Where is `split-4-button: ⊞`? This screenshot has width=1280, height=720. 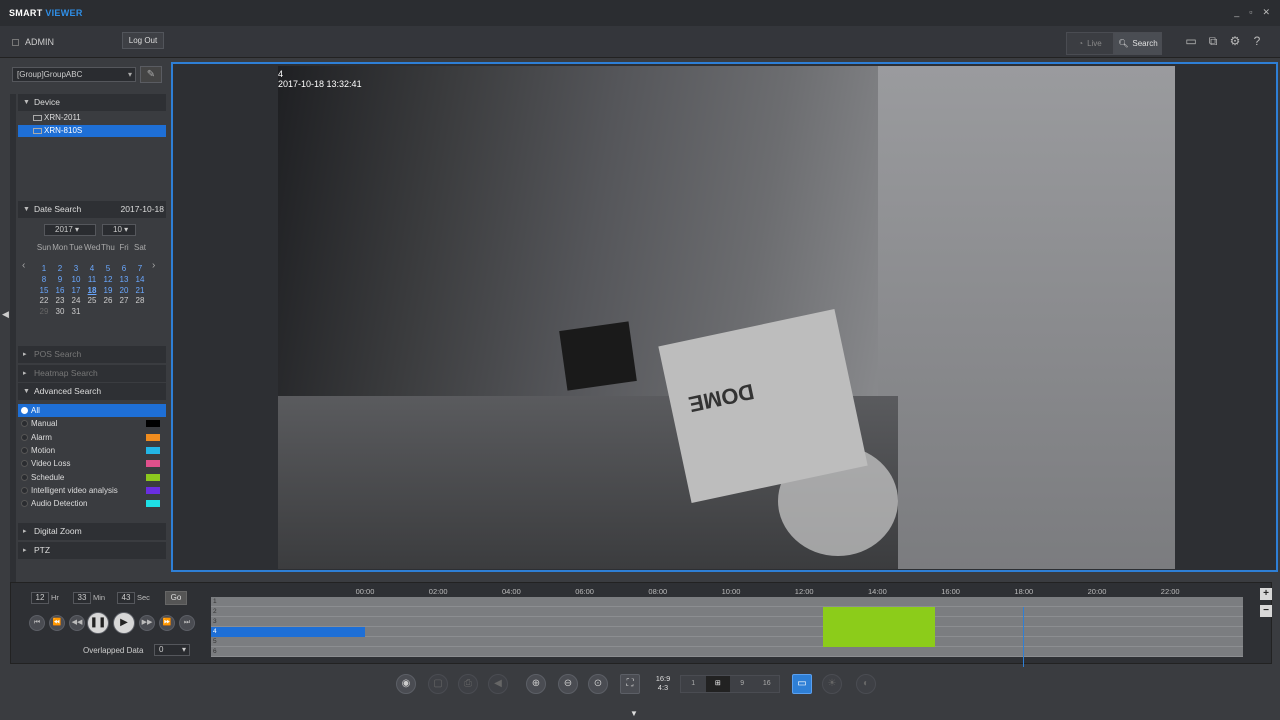
split-4-button: ⊞ is located at coordinates (717, 684).